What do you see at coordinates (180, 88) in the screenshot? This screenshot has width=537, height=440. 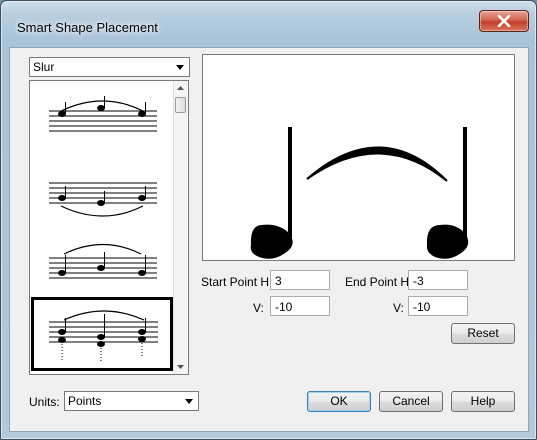 I see `scroll-up-icon` at bounding box center [180, 88].